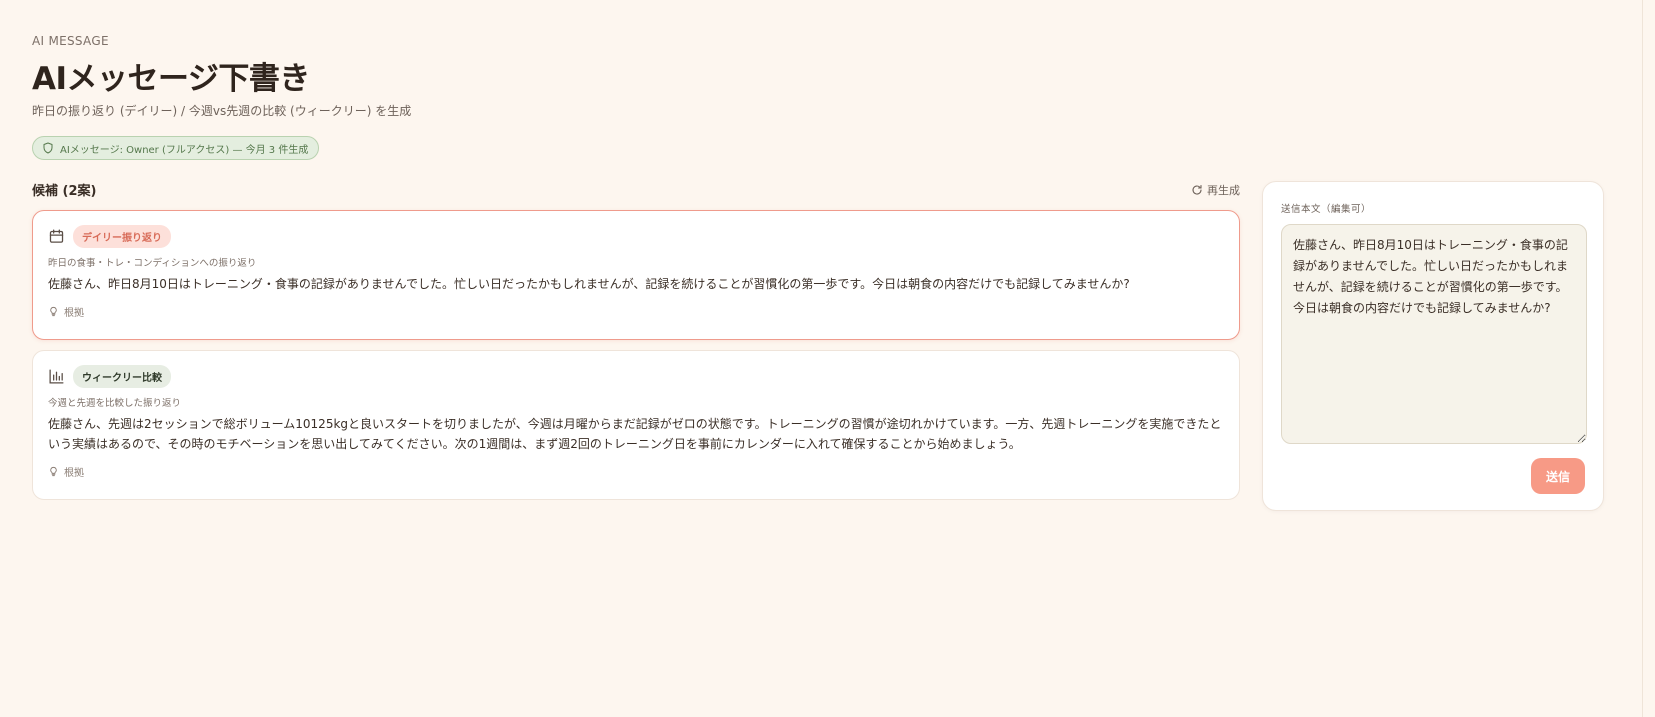 The image size is (1655, 717). What do you see at coordinates (122, 376) in the screenshot?
I see `tag-weekly: ウィークリー比較` at bounding box center [122, 376].